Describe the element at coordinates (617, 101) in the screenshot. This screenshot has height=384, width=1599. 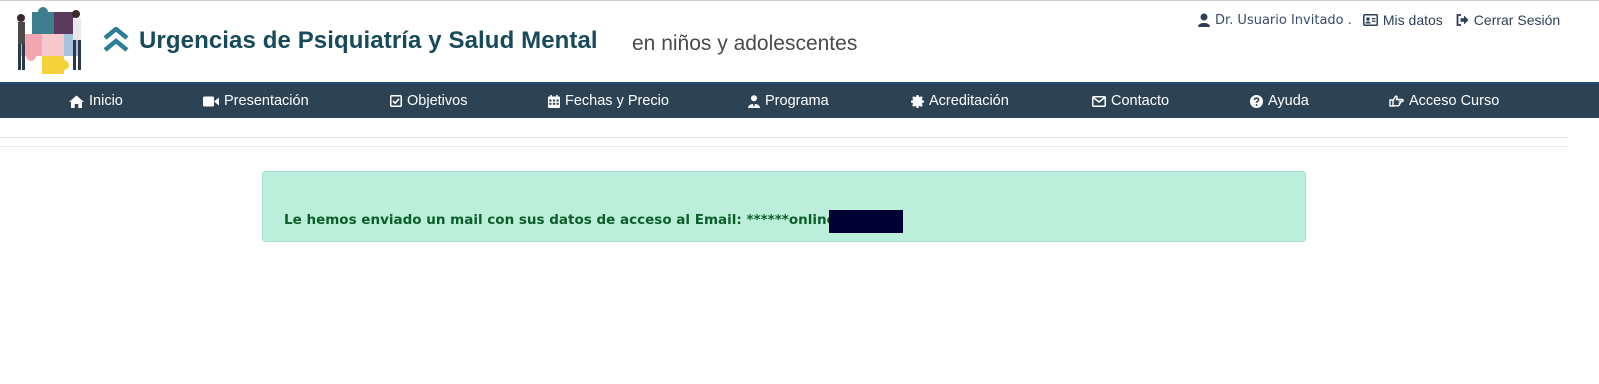
I see `nav-item-label: Fechas y Precio` at that location.